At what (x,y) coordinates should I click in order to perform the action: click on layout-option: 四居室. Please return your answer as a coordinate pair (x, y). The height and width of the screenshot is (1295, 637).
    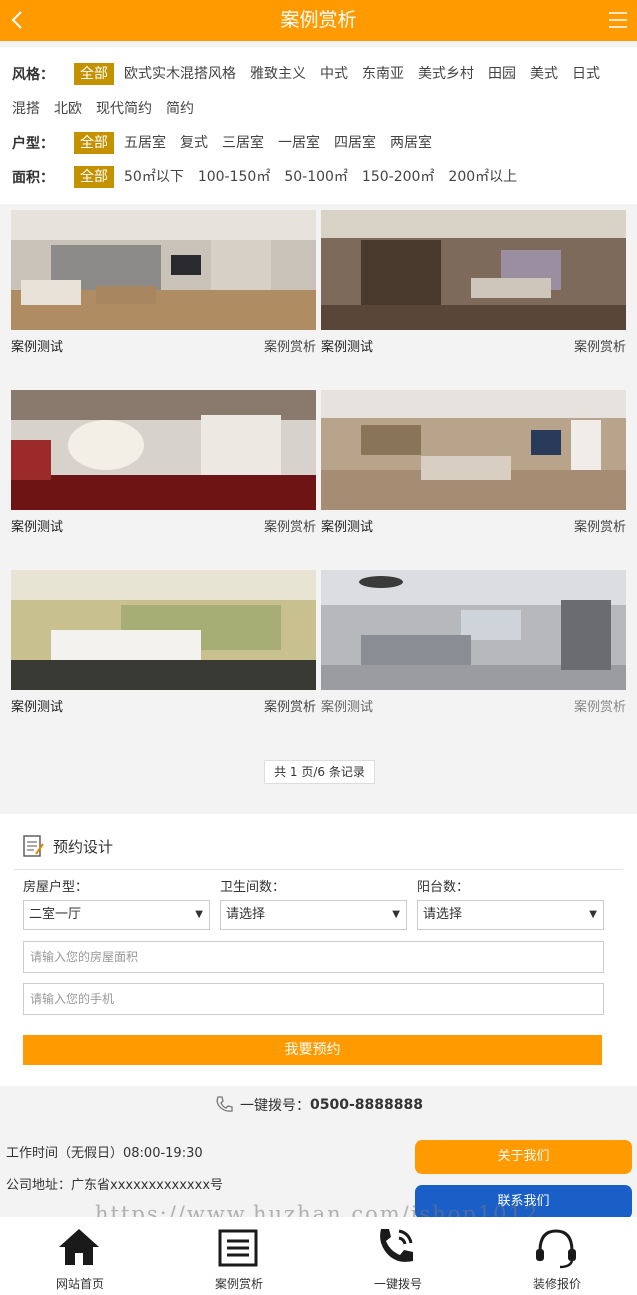
    Looking at the image, I should click on (355, 143).